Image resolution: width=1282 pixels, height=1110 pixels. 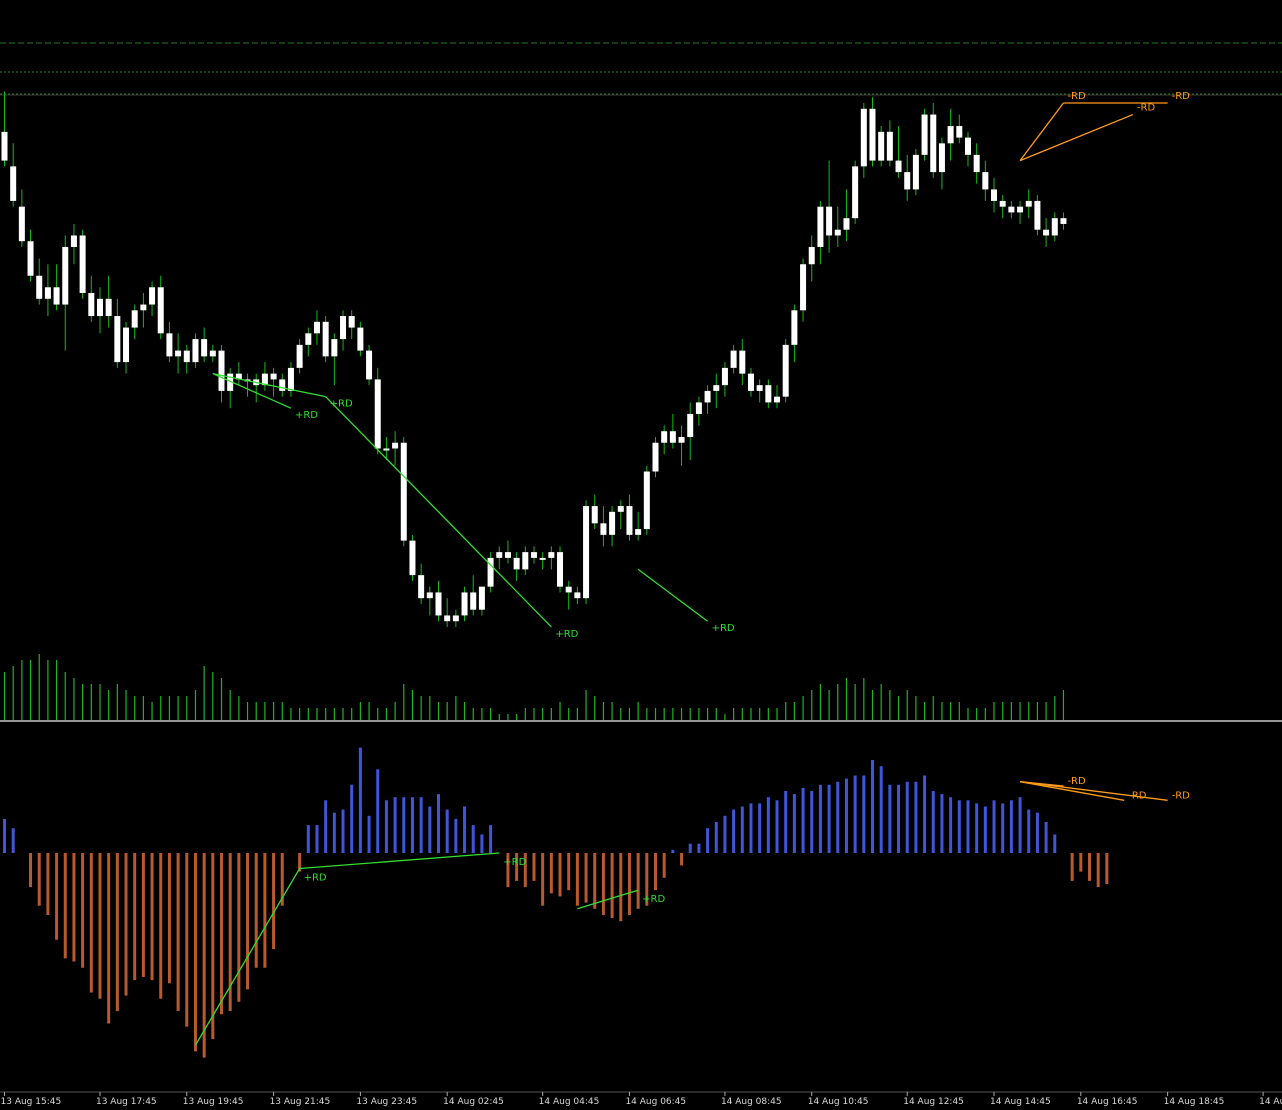 I want to click on time-tick-label: 14 Aug 18:45, so click(x=1194, y=1102).